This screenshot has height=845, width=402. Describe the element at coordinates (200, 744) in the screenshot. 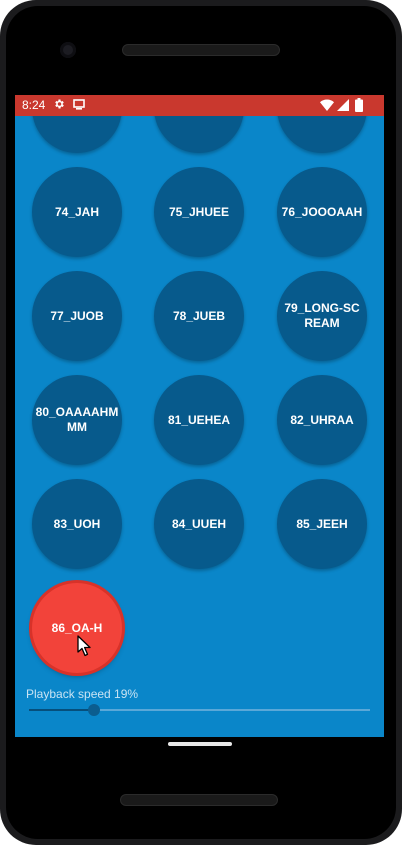

I see `home-gesture-handle` at that location.